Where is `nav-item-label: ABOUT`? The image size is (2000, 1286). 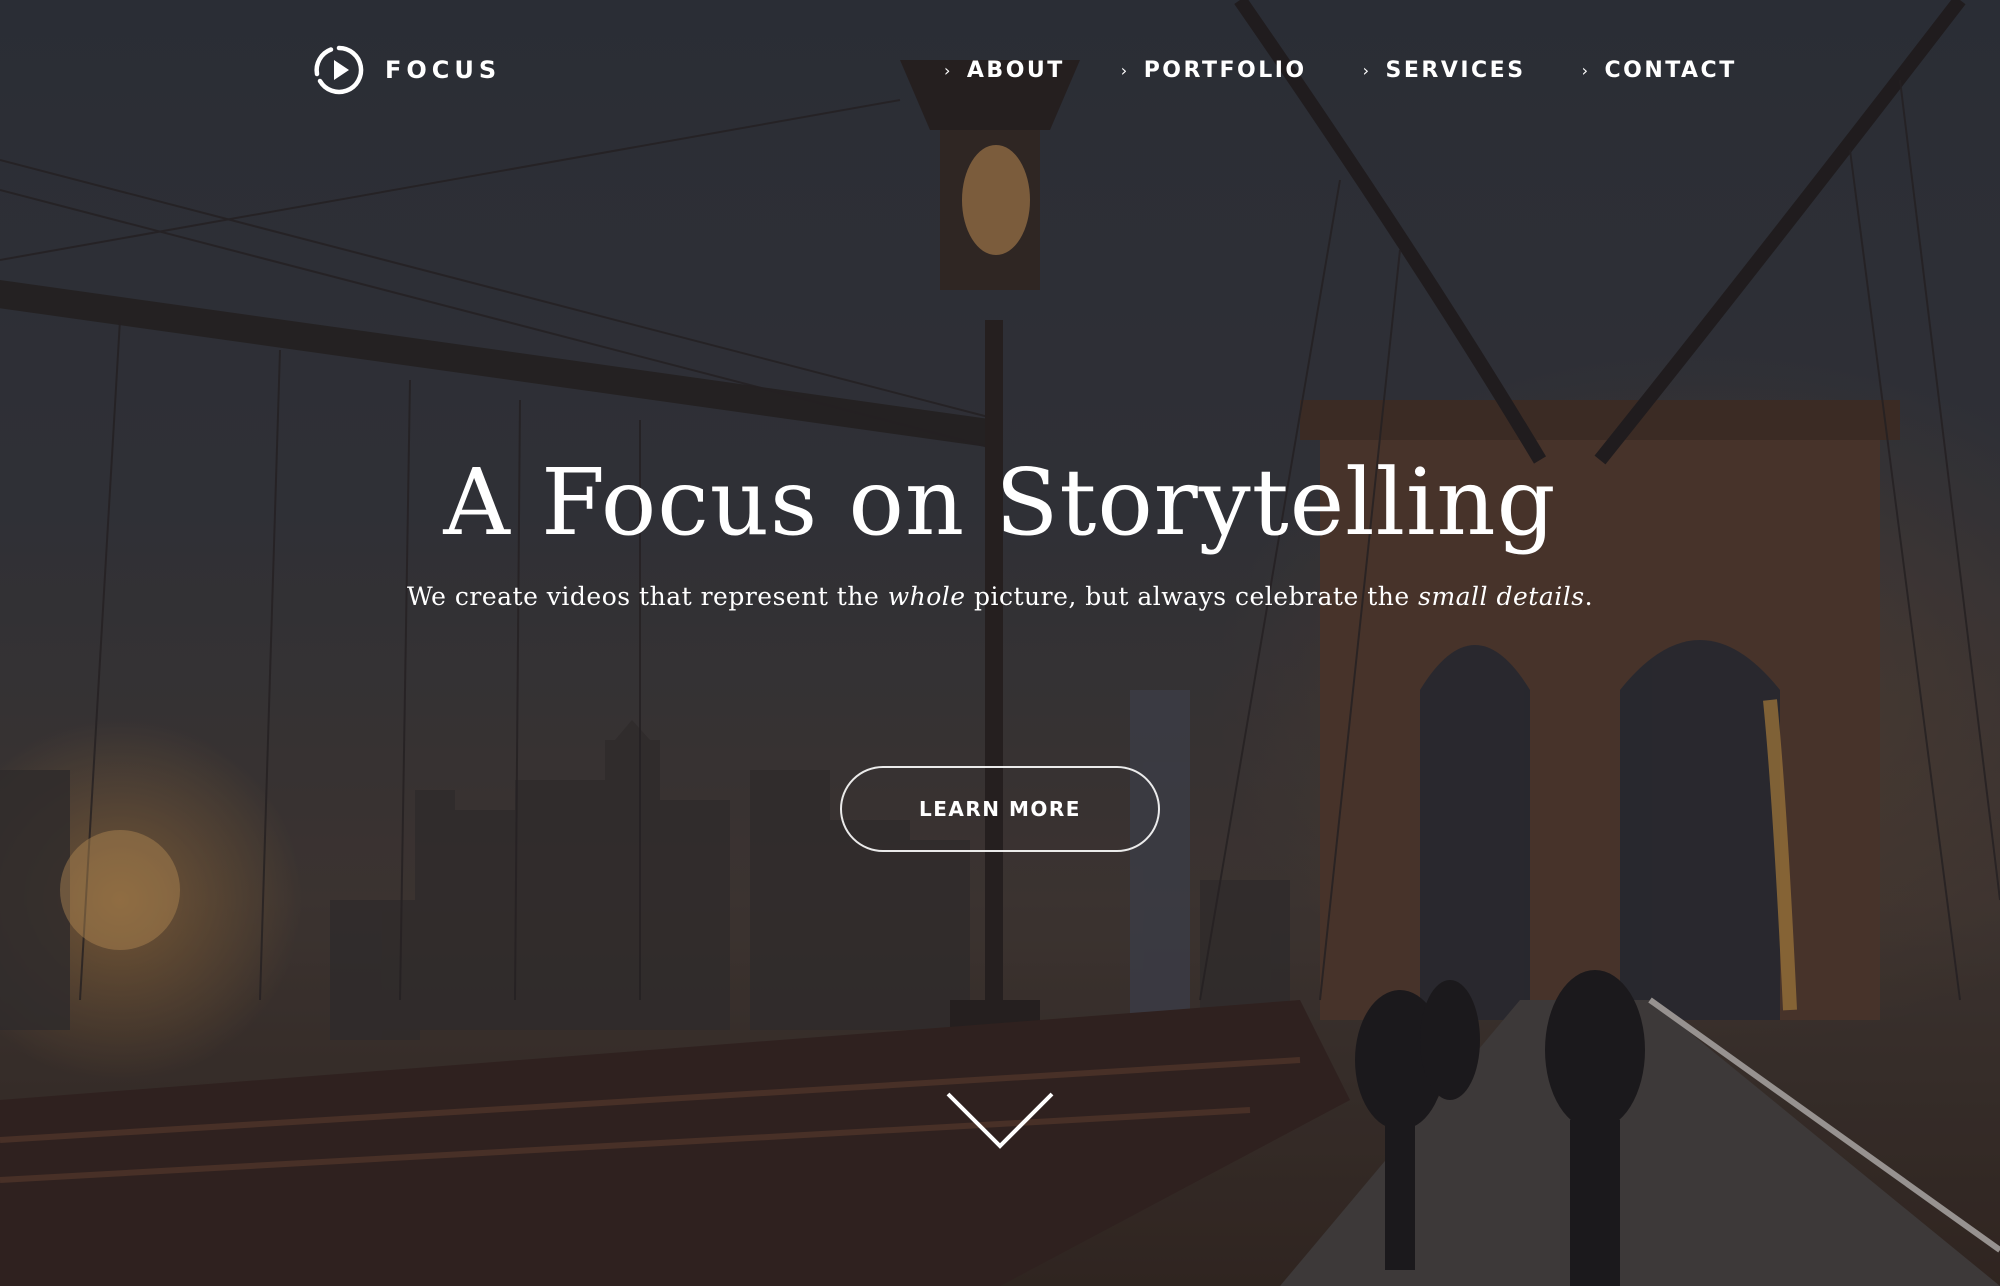 nav-item-label: ABOUT is located at coordinates (1015, 70).